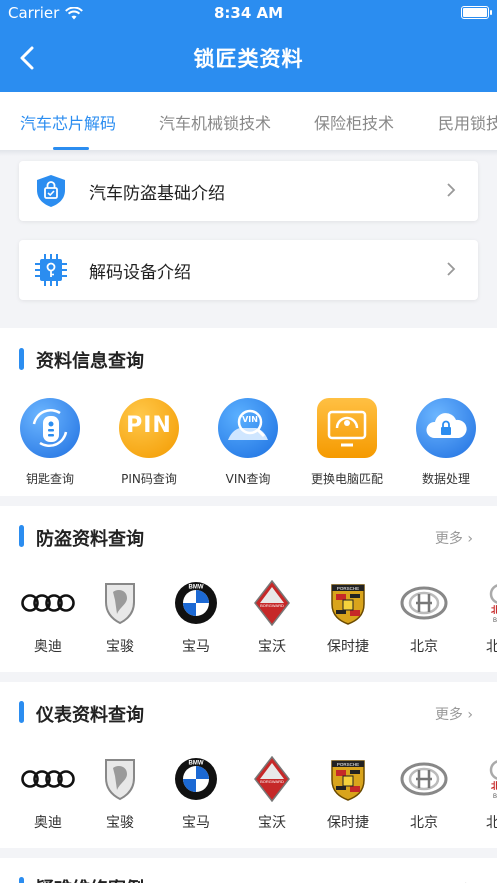 This screenshot has height=883, width=497. Describe the element at coordinates (140, 273) in the screenshot. I see `topic-label: 解码设备介绍` at that location.